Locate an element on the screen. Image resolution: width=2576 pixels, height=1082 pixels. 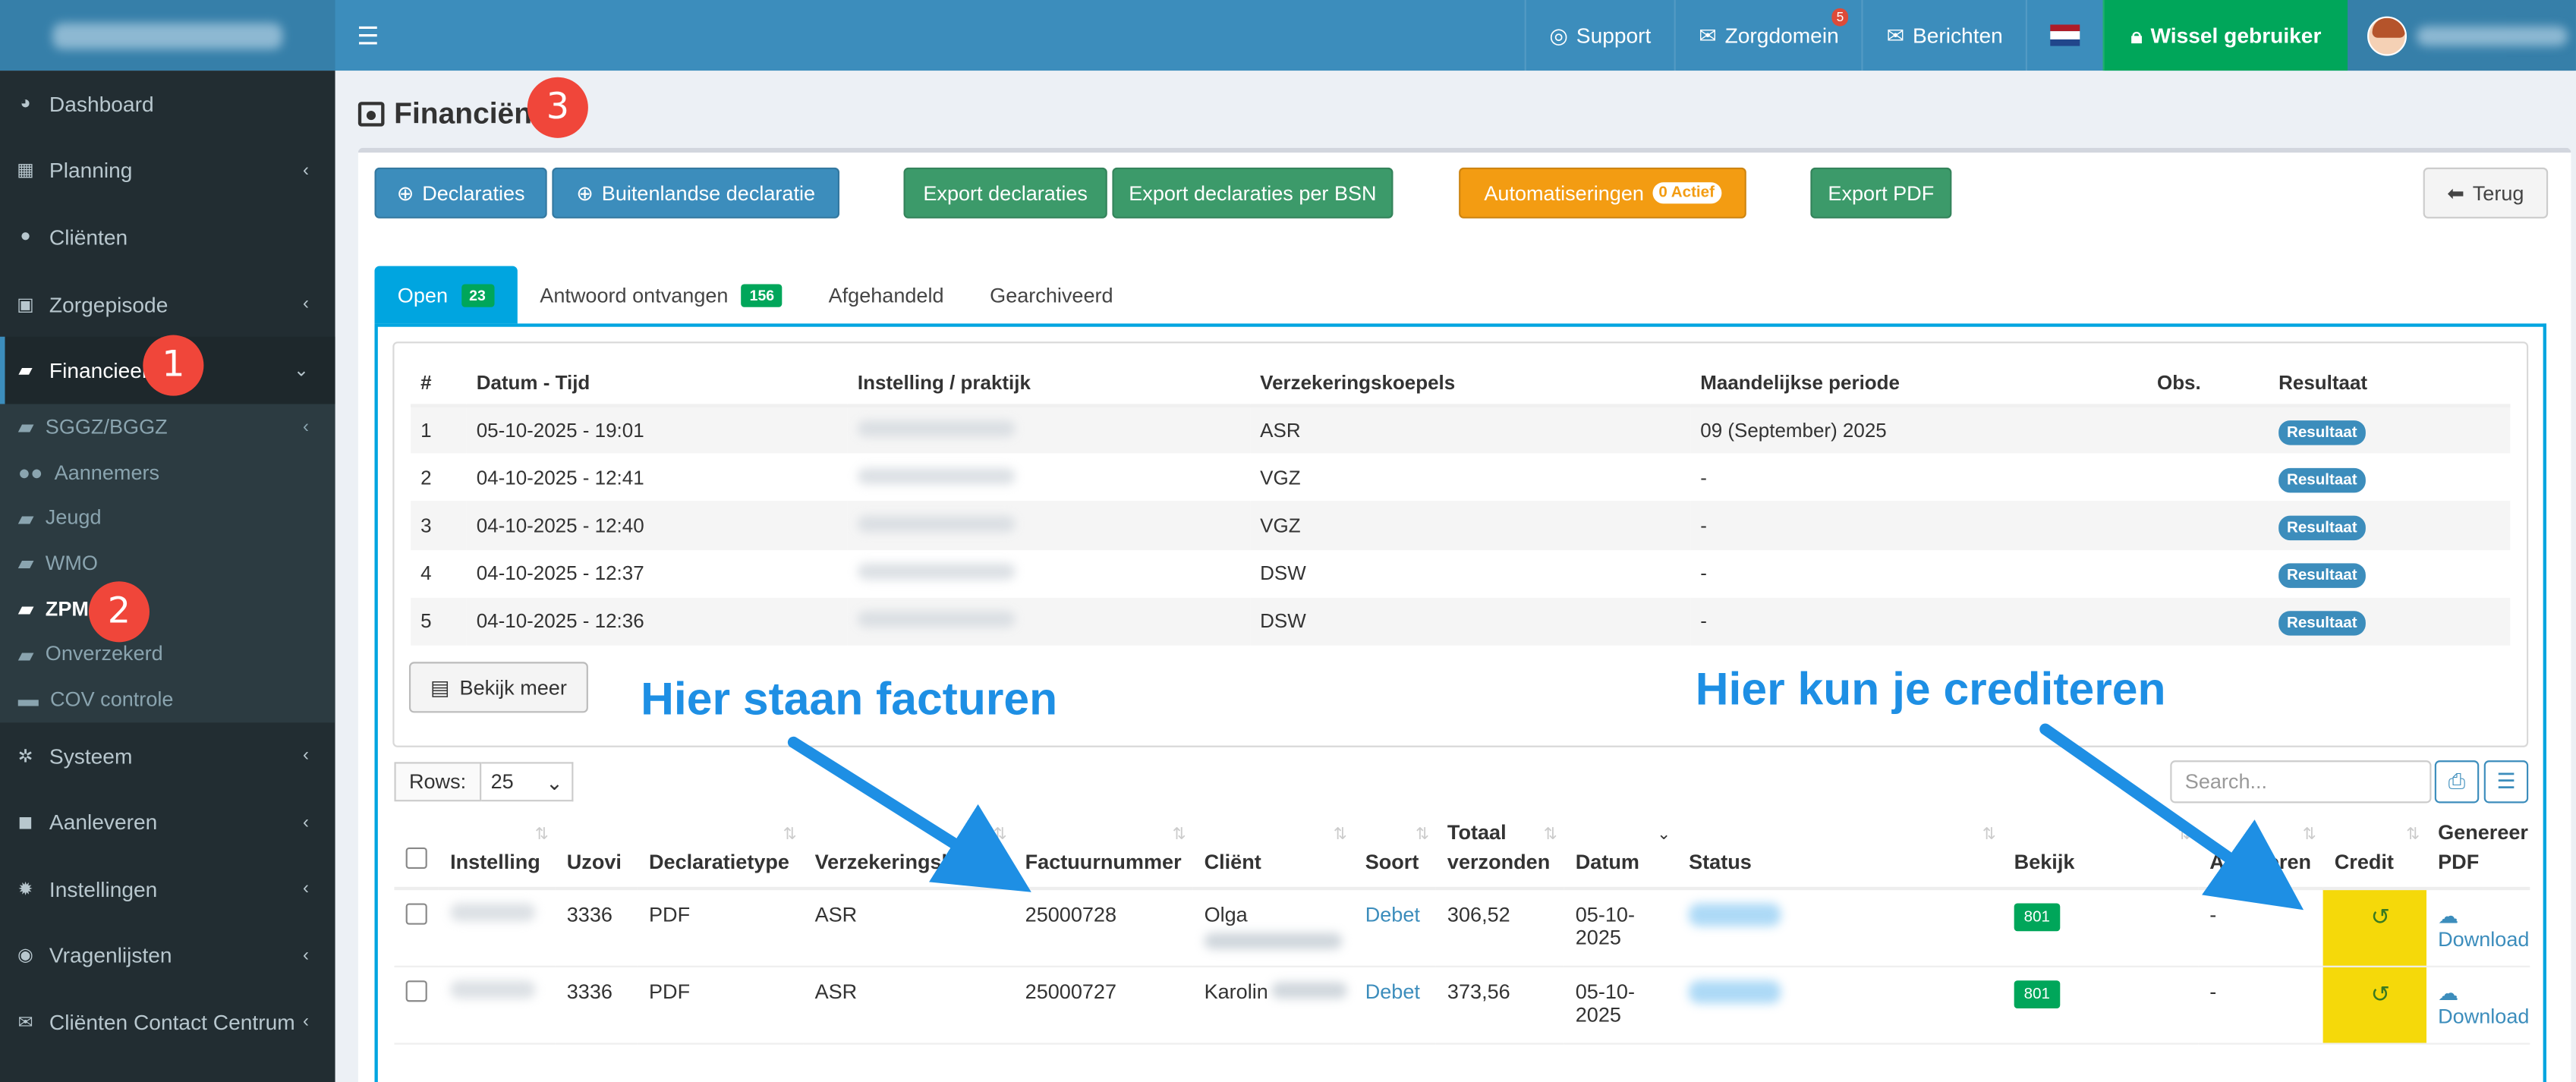
arrow-to-invoices is located at coordinates (909, 814).